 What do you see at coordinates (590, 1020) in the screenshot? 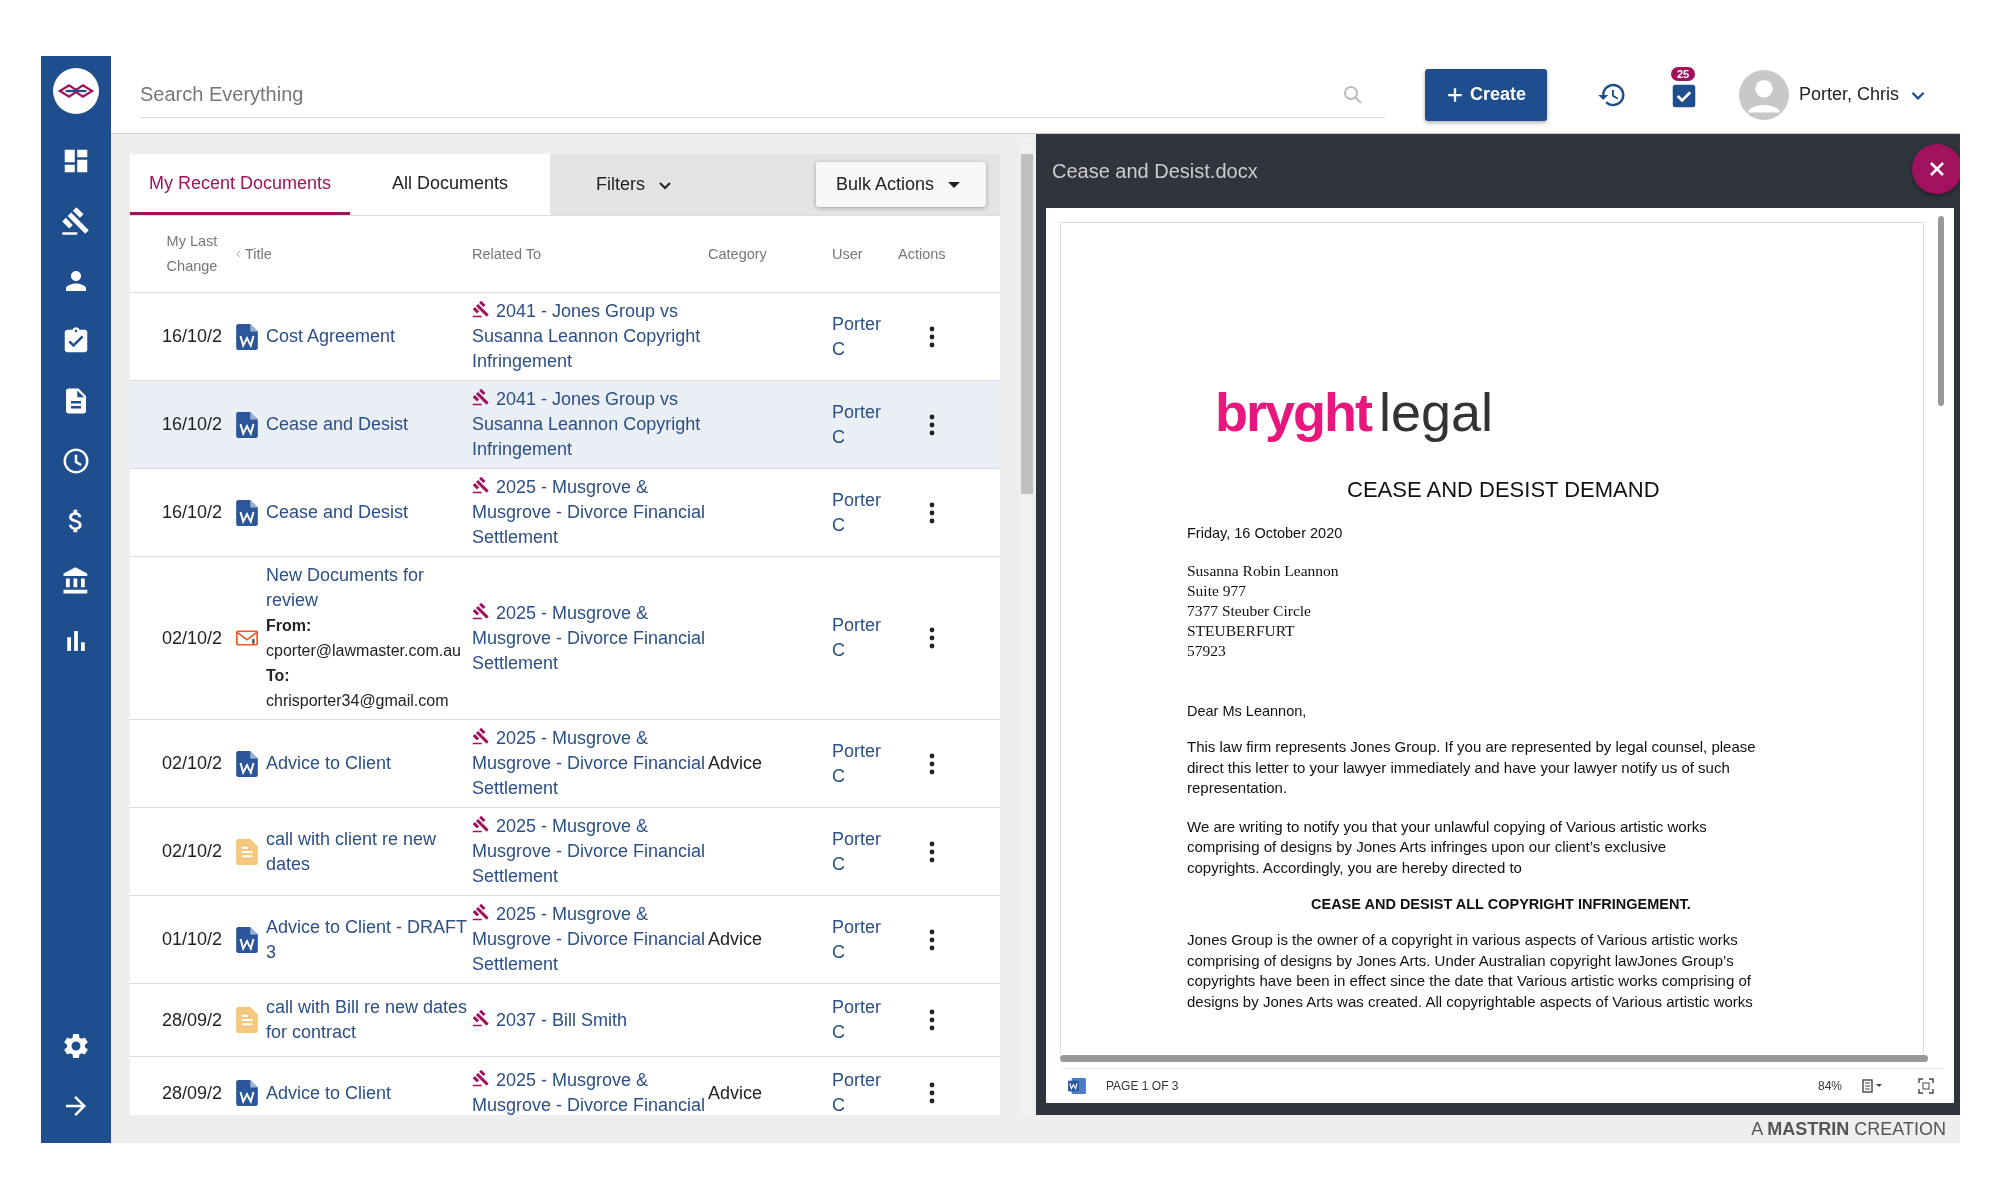
I see `related-matter-link: 2037 - Bill Smith` at bounding box center [590, 1020].